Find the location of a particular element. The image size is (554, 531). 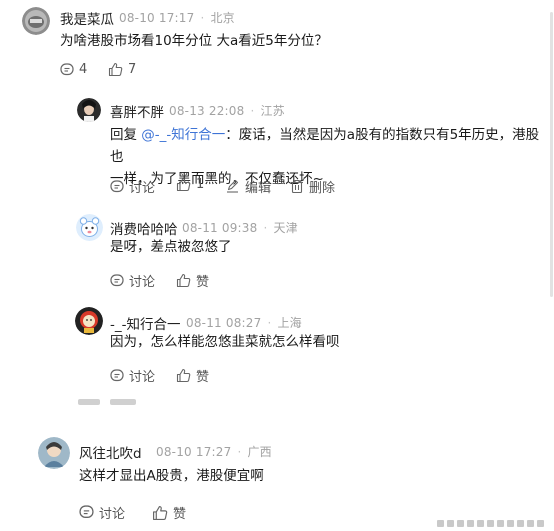

comment-date: 08-10 17:17 is located at coordinates (157, 18).